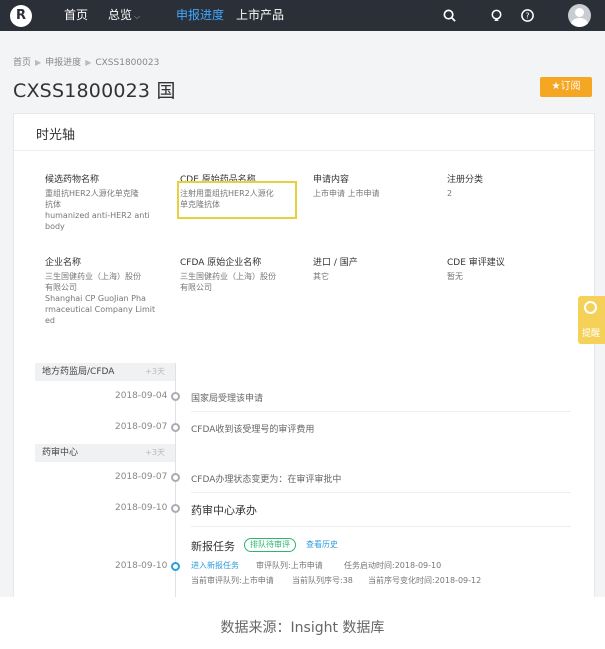 Image resolution: width=605 pixels, height=649 pixels. What do you see at coordinates (579, 15) in the screenshot?
I see `user-avatar` at bounding box center [579, 15].